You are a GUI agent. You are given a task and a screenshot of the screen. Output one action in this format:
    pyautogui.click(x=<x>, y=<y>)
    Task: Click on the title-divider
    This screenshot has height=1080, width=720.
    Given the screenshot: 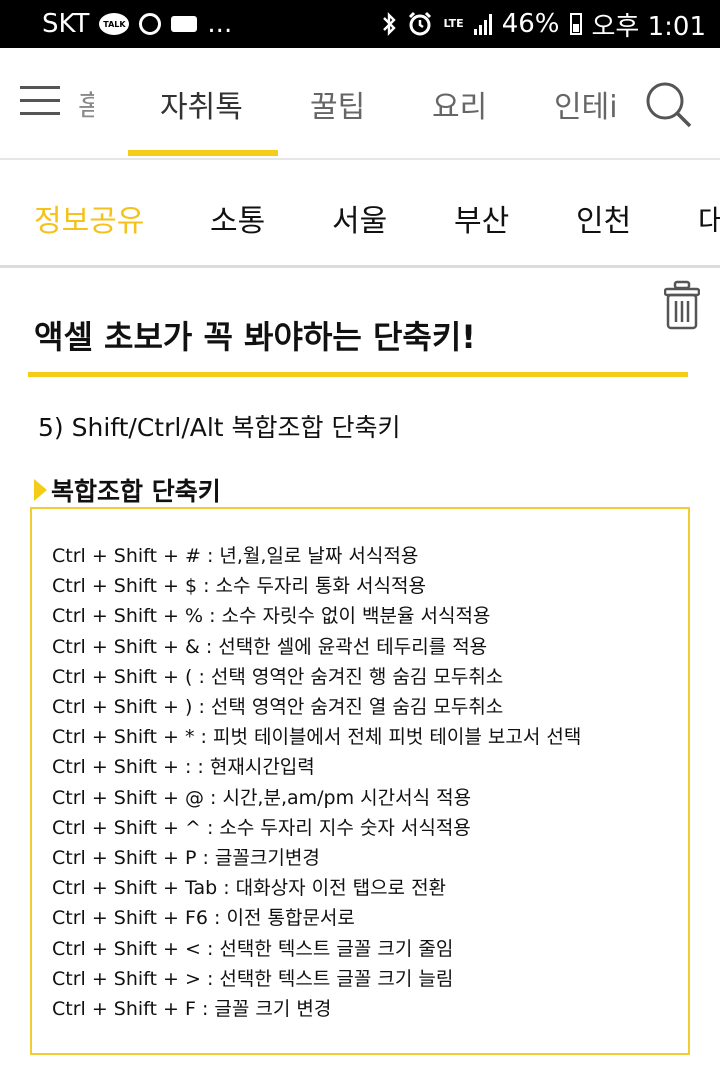 What is the action you would take?
    pyautogui.click(x=358, y=374)
    